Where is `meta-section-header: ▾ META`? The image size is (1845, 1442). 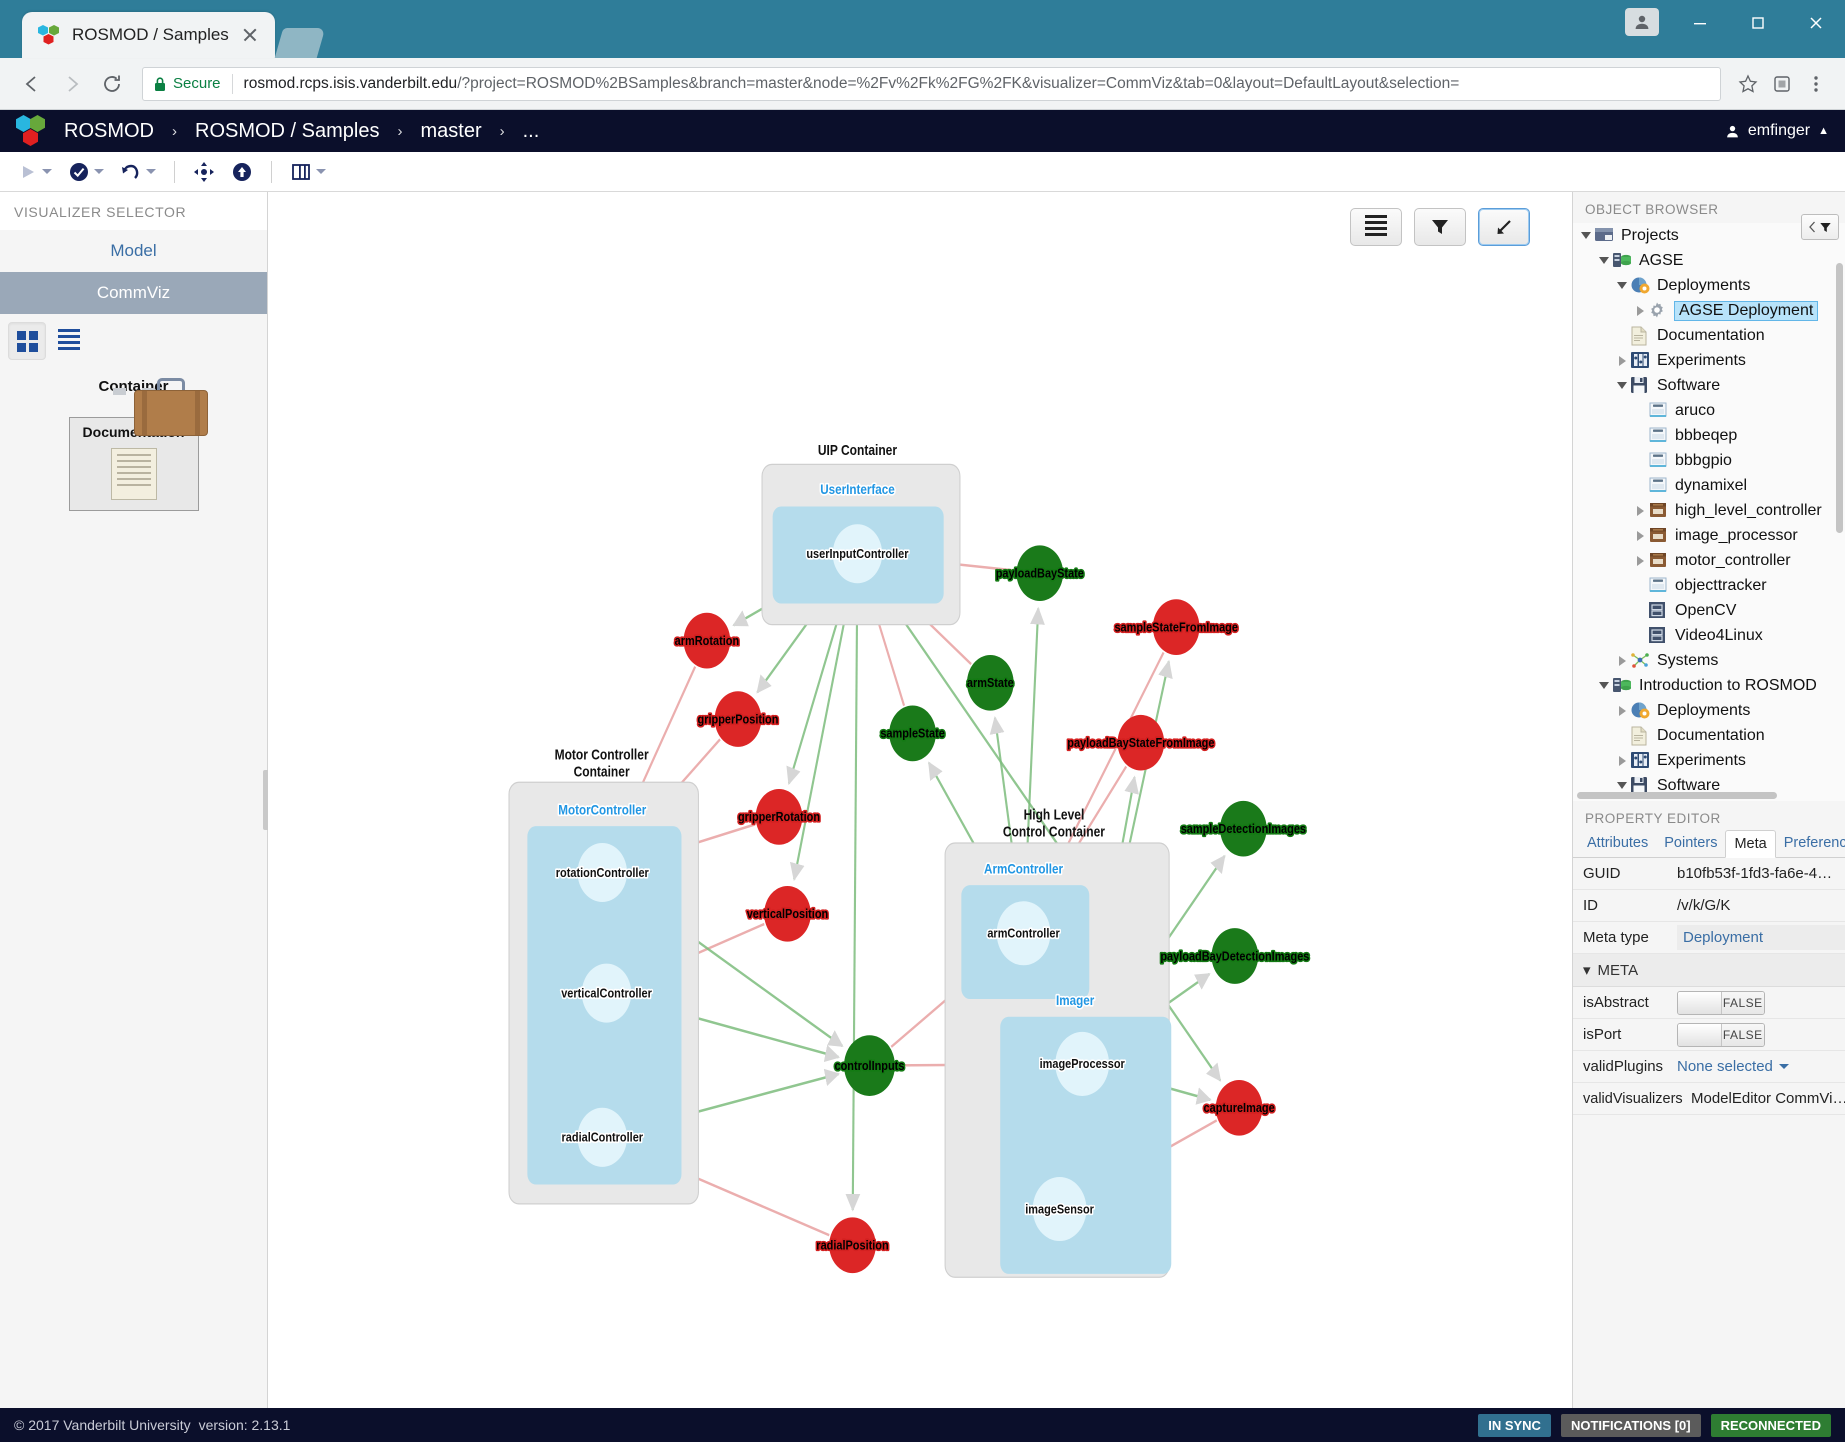 meta-section-header: ▾ META is located at coordinates (1709, 970).